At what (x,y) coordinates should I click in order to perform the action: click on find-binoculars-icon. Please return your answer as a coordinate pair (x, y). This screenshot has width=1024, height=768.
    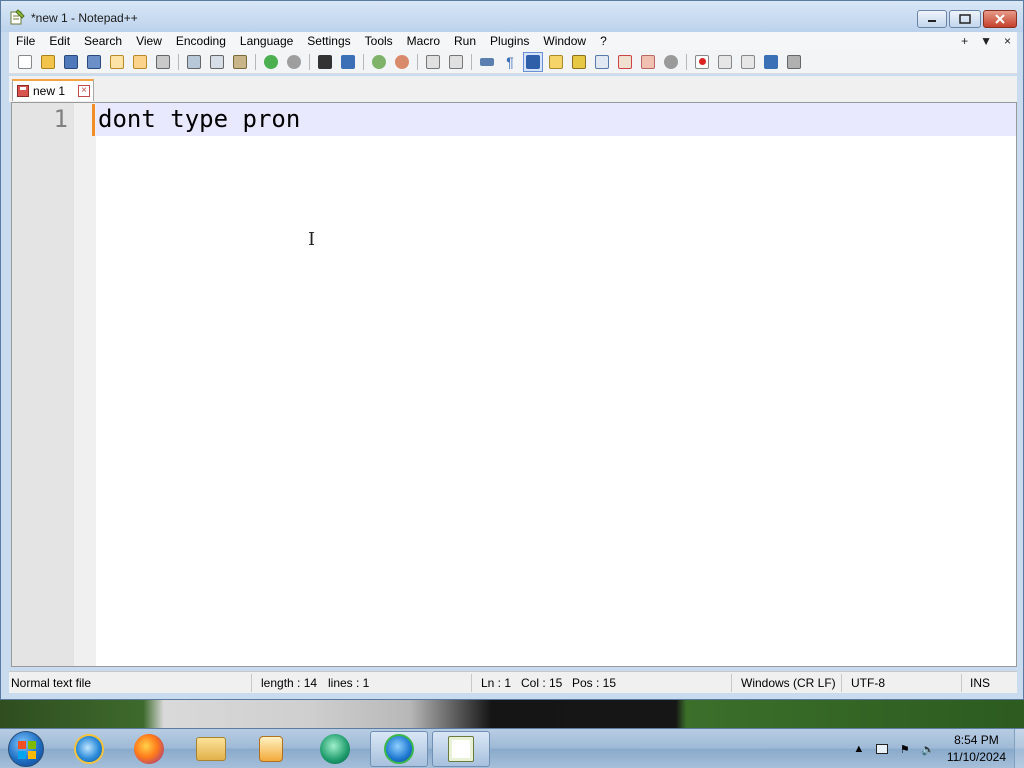
    Looking at the image, I should click on (325, 61).